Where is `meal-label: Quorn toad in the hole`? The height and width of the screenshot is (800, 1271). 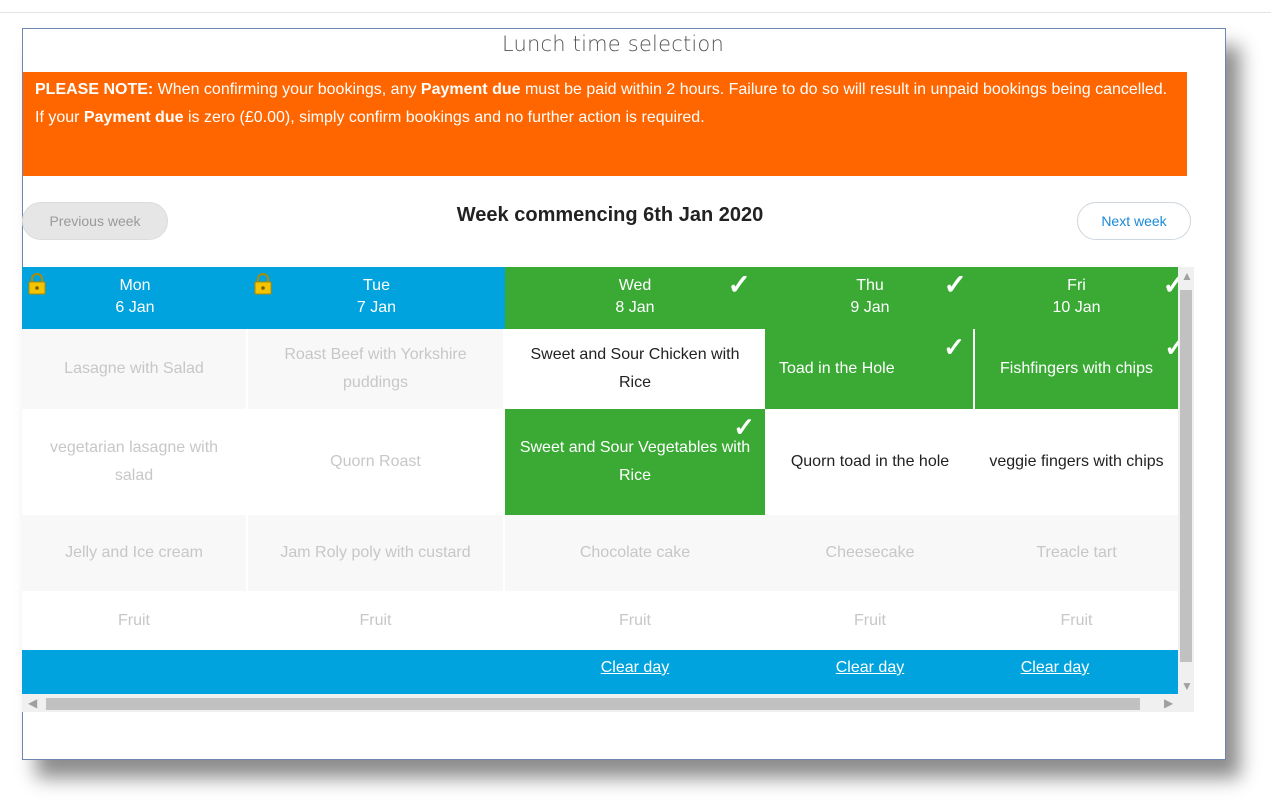 meal-label: Quorn toad in the hole is located at coordinates (870, 461).